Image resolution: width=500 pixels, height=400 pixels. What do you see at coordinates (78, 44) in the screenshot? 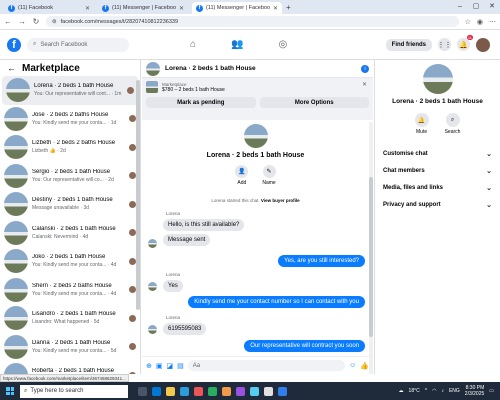
I see `search-input: ⌕ Search Facebook` at bounding box center [78, 44].